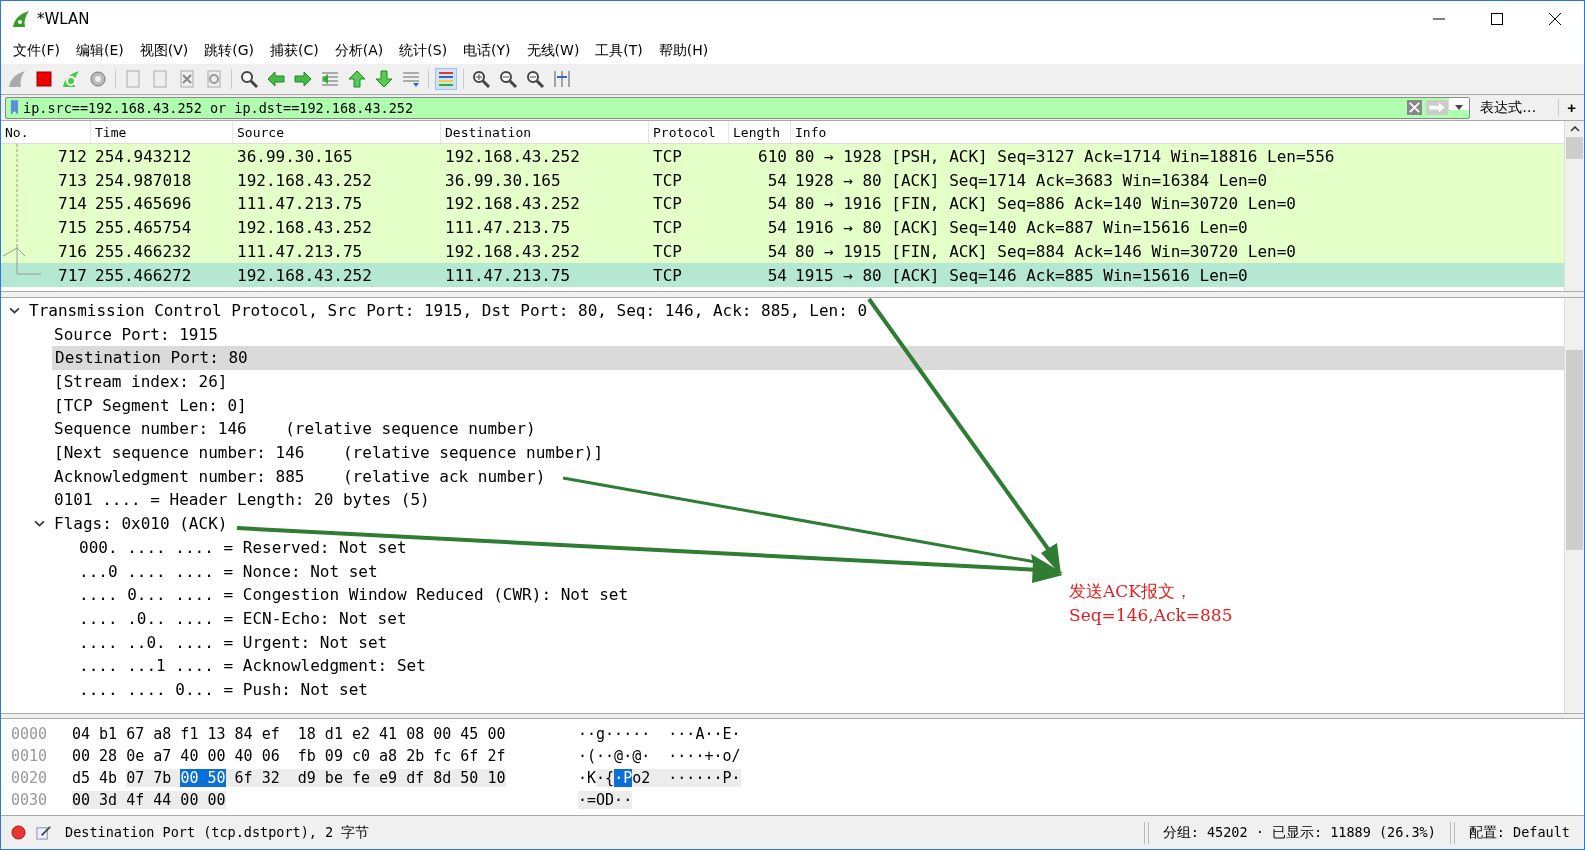 This screenshot has width=1585, height=850. I want to click on menu-item: 统计(S), so click(423, 50).